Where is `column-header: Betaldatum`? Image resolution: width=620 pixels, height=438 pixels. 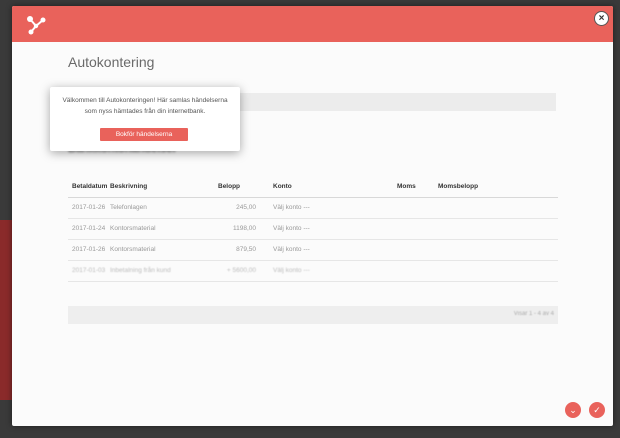 column-header: Betaldatum is located at coordinates (89, 186).